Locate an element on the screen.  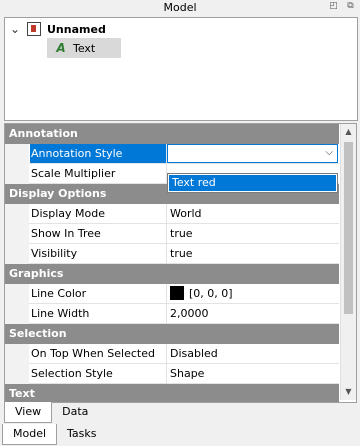
tree-item-label: Unnamed is located at coordinates (76, 29).